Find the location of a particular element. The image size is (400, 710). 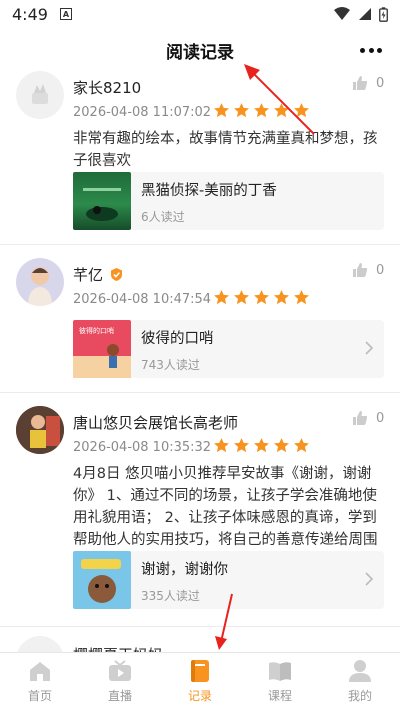

author-name-text: 芊亿 is located at coordinates (88, 275).